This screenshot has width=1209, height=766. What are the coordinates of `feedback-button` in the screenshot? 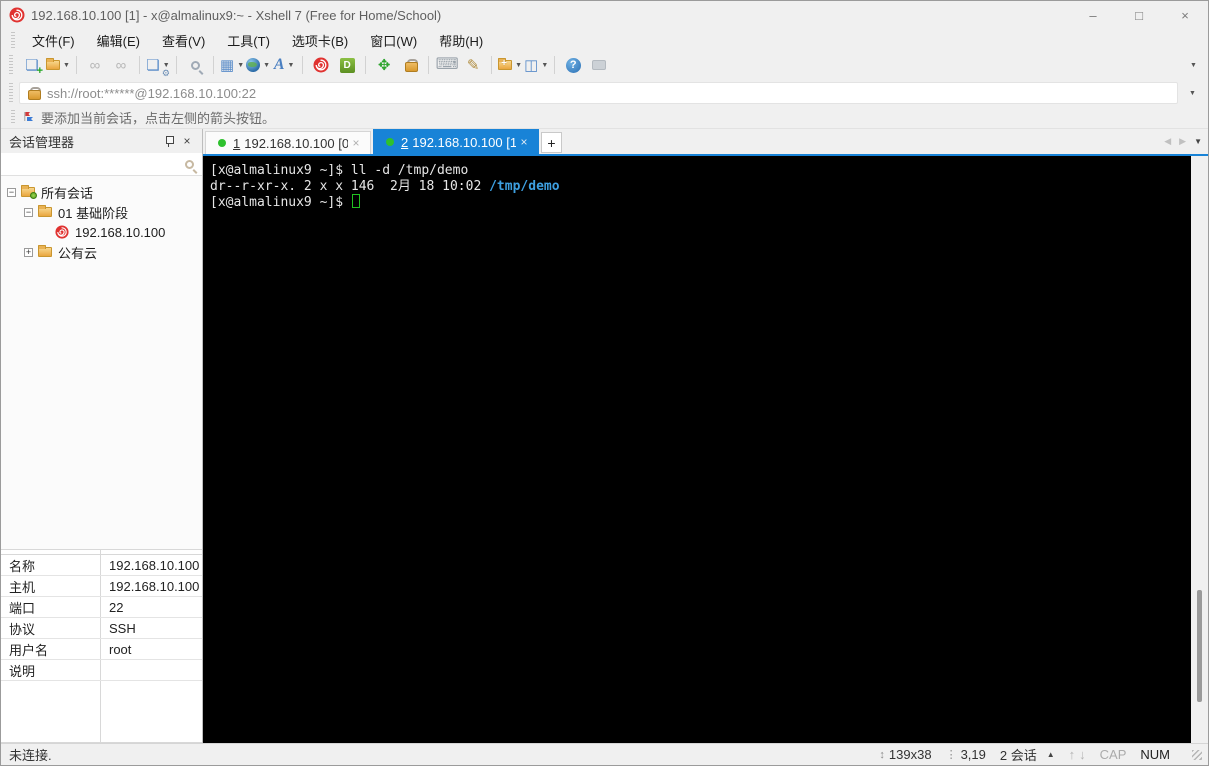 It's located at (599, 65).